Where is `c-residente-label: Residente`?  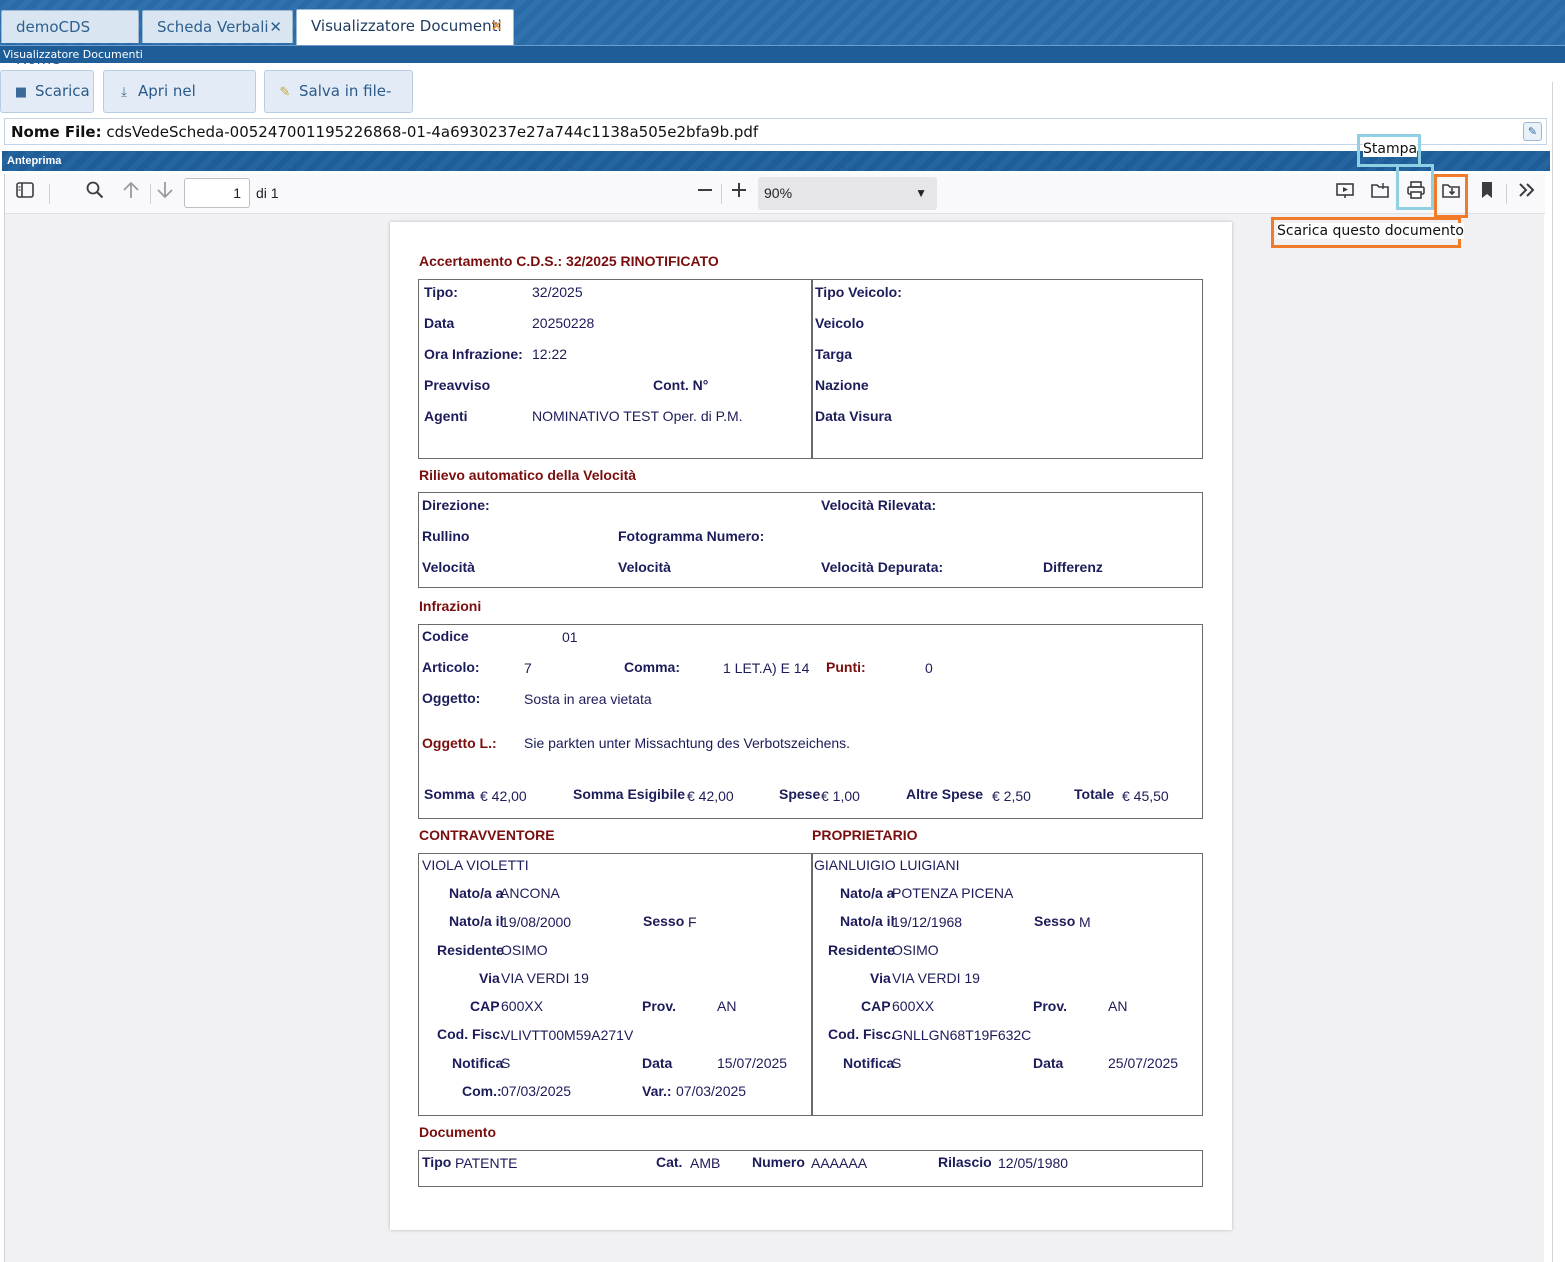
c-residente-label: Residente is located at coordinates (470, 950).